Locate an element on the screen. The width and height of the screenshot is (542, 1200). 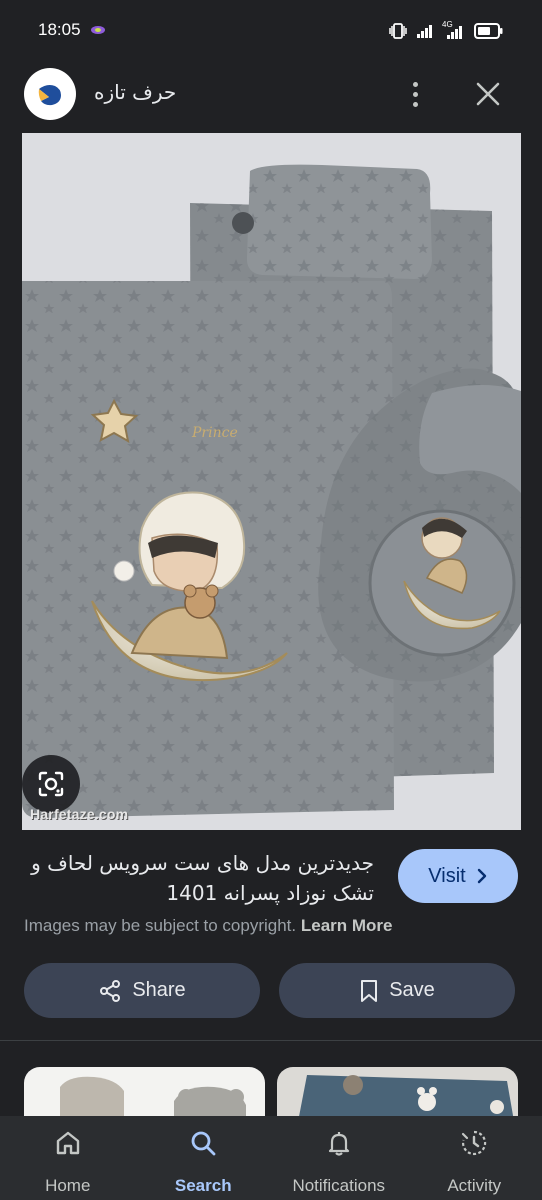
status-icons: 4G is located at coordinates (446, 31).